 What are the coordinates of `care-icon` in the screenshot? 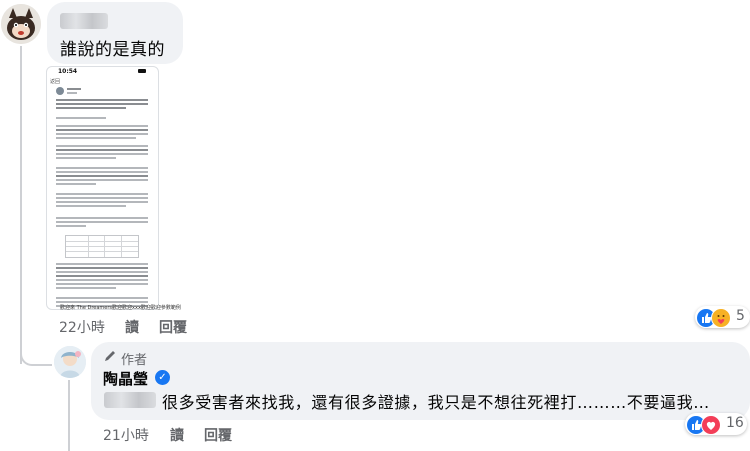 It's located at (721, 318).